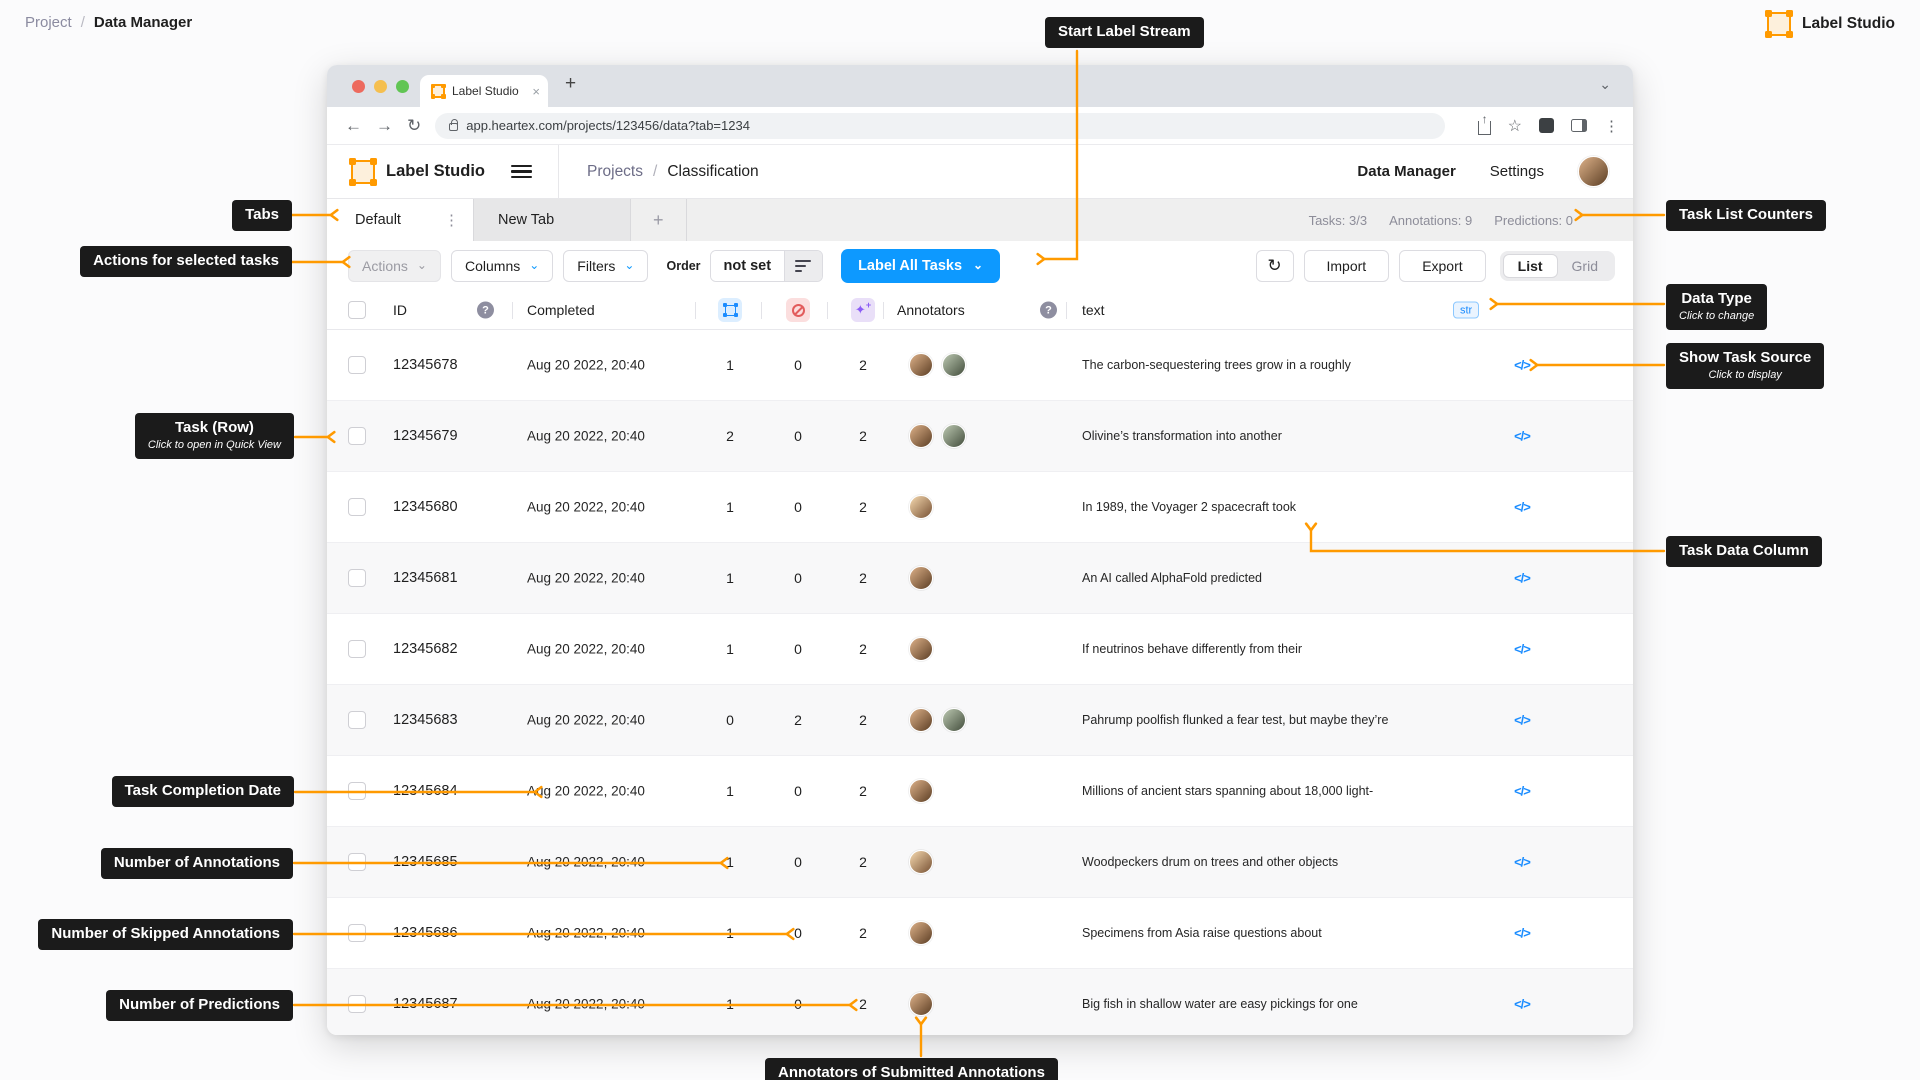 Image resolution: width=1920 pixels, height=1080 pixels. Describe the element at coordinates (451, 220) in the screenshot. I see `tab-options-icon: ⋮` at that location.